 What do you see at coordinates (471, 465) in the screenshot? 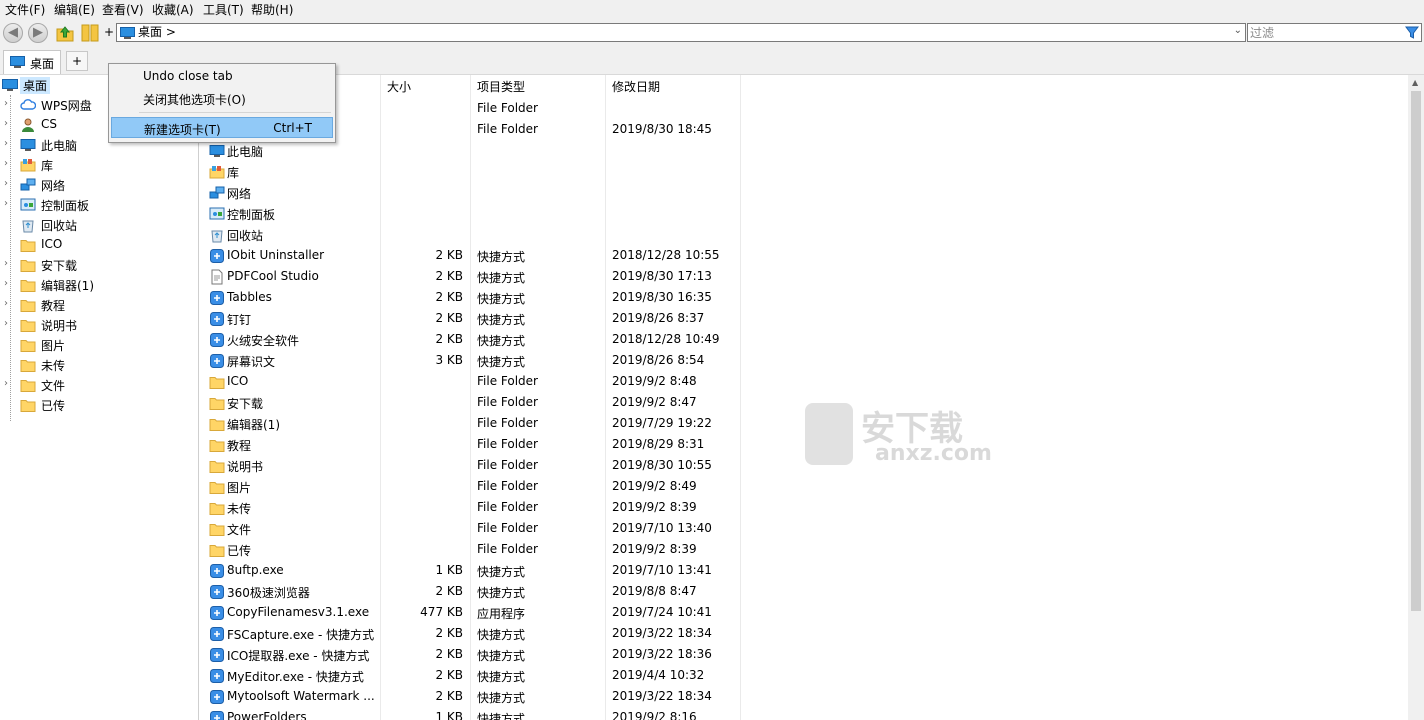
I see `file-row: 说明书 File Folder 2019/8/30 10:55` at bounding box center [471, 465].